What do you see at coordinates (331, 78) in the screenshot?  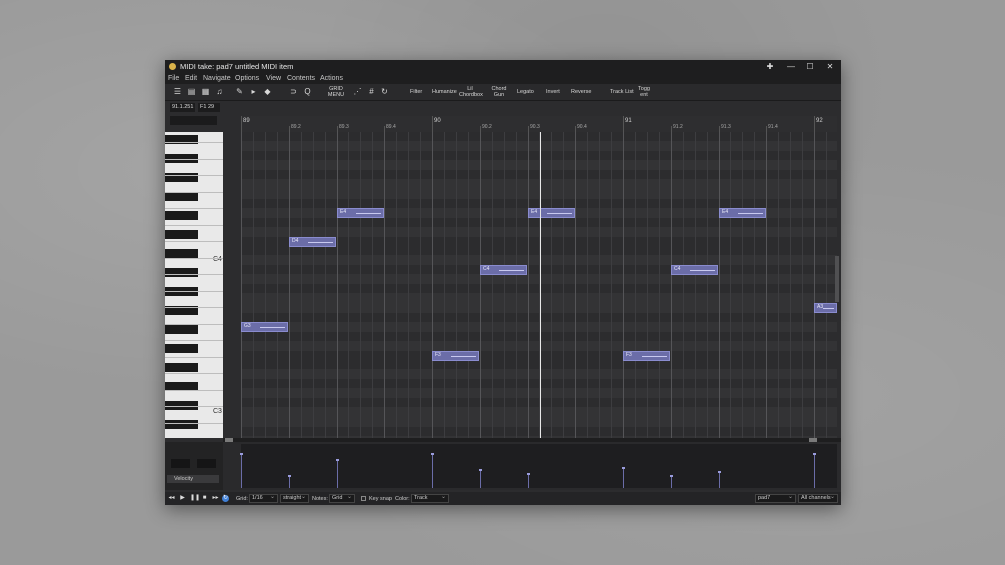 I see `menu-actions: Actions` at bounding box center [331, 78].